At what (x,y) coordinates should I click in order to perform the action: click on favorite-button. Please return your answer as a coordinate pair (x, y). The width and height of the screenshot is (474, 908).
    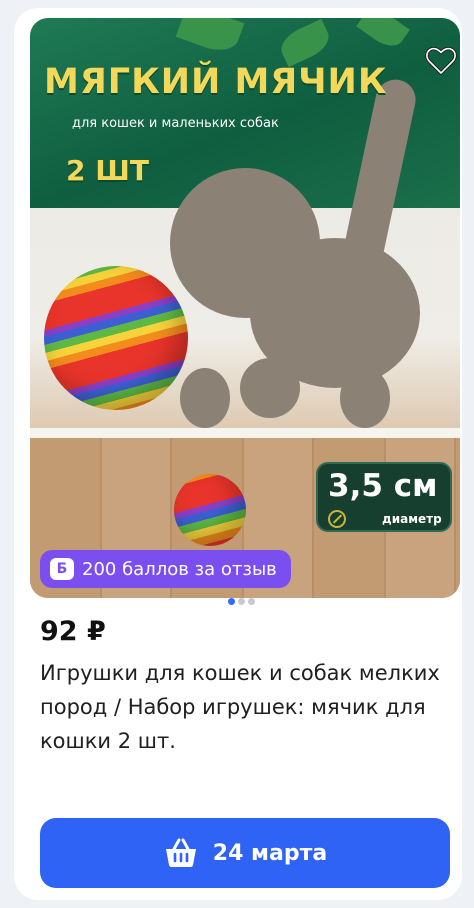
    Looking at the image, I should click on (441, 61).